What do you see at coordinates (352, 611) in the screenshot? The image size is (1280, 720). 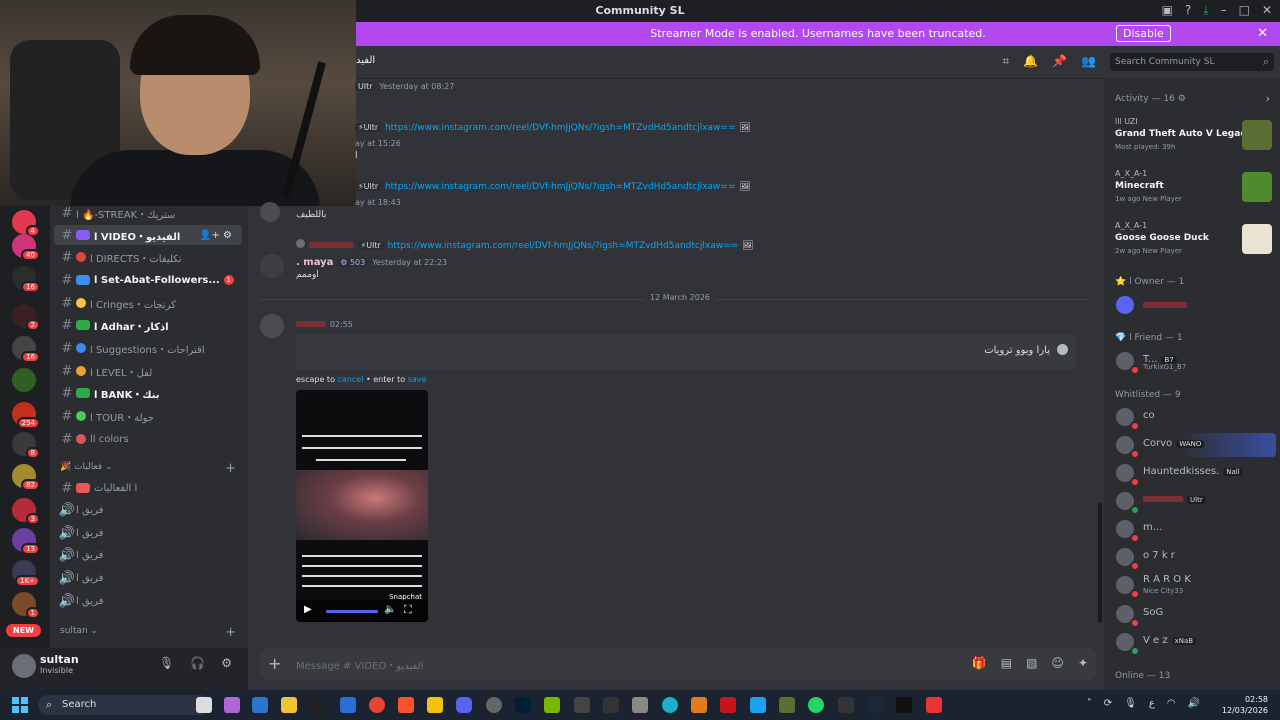 I see `volume-slider` at bounding box center [352, 611].